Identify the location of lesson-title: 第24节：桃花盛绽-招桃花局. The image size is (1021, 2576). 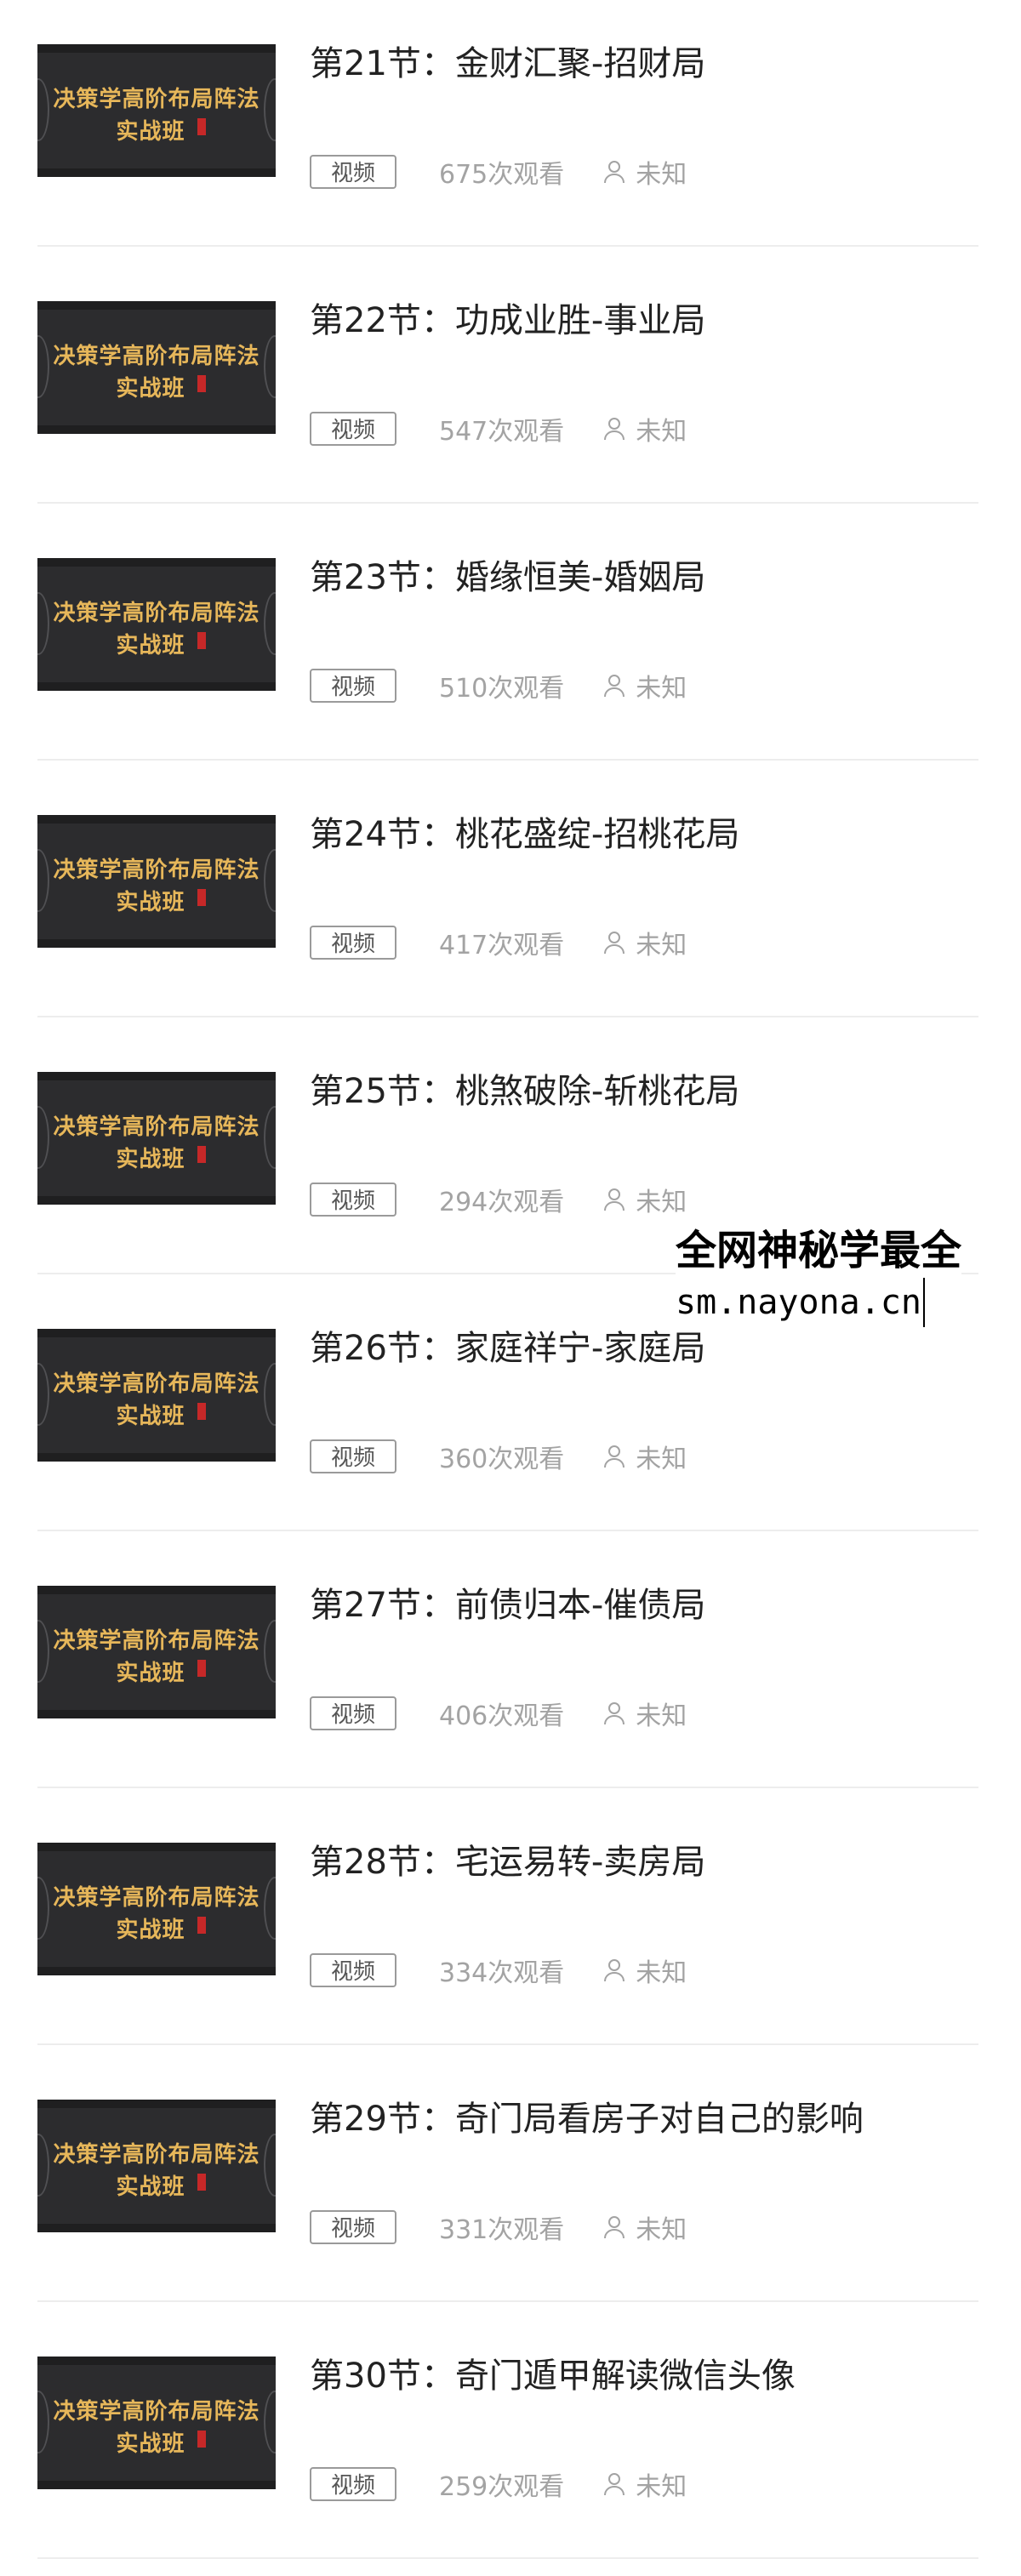
(524, 831).